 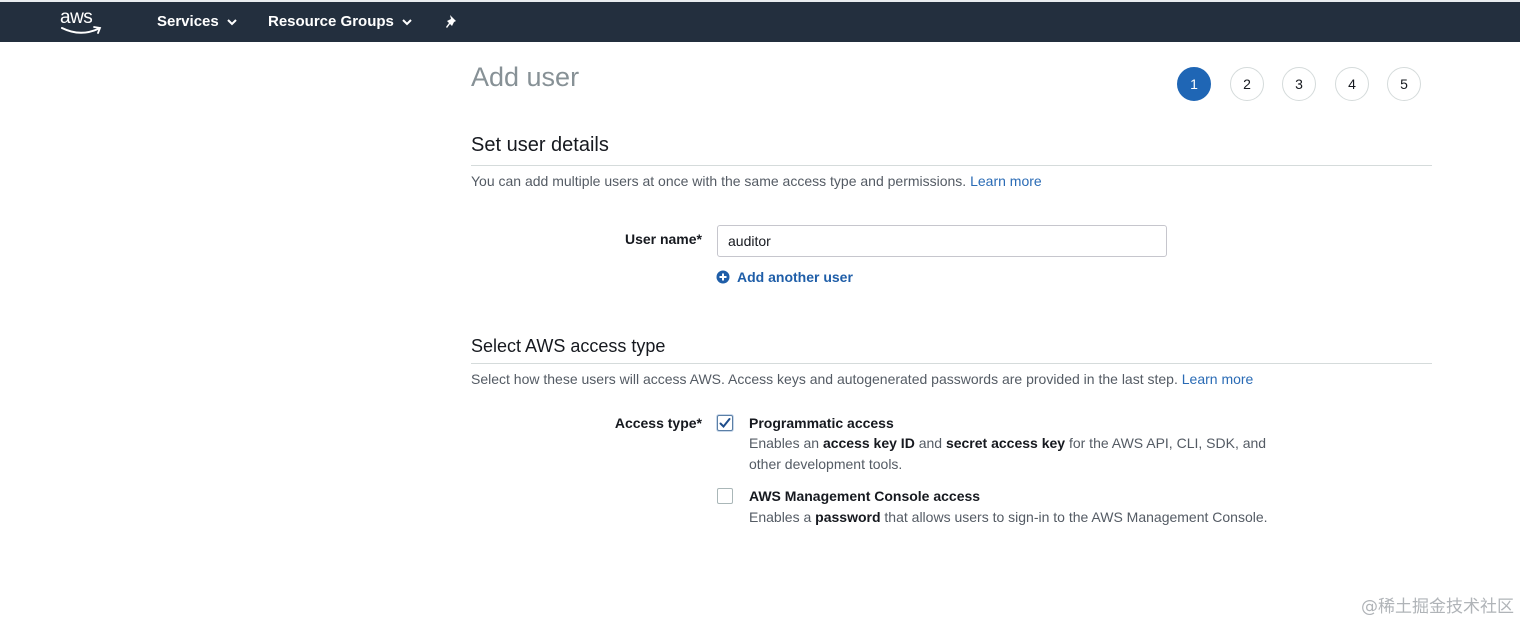 What do you see at coordinates (848, 517) in the screenshot?
I see `desc-bold-text: password` at bounding box center [848, 517].